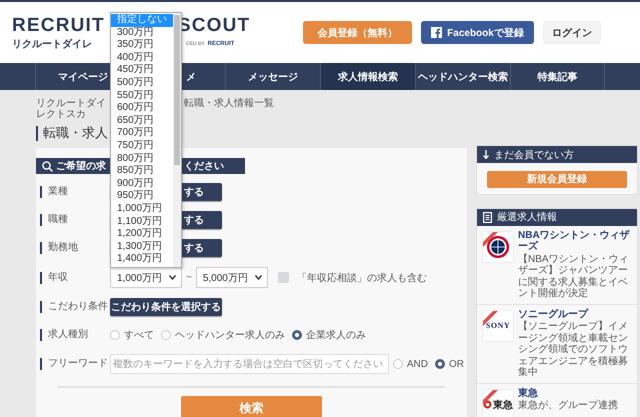 The width and height of the screenshot is (640, 417). I want to click on dropdown-option: 1,300万円, so click(142, 247).